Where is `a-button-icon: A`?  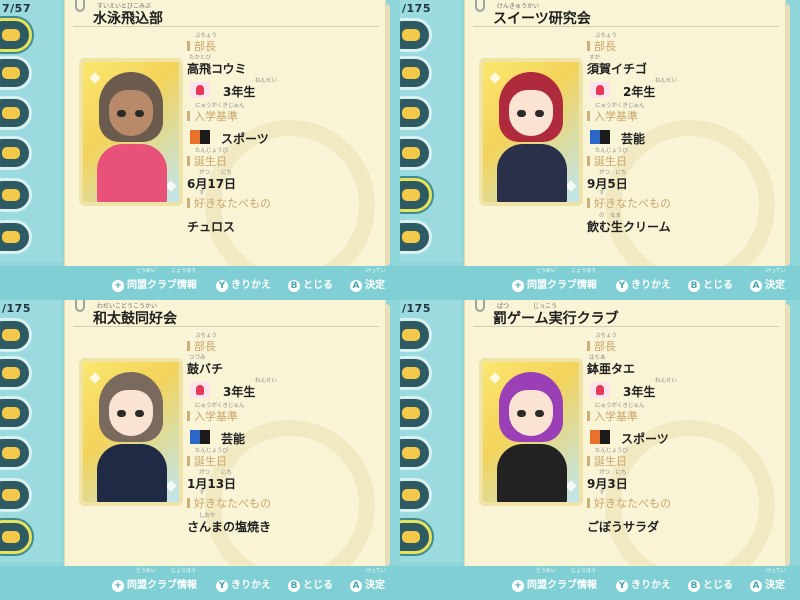 a-button-icon: A is located at coordinates (756, 286).